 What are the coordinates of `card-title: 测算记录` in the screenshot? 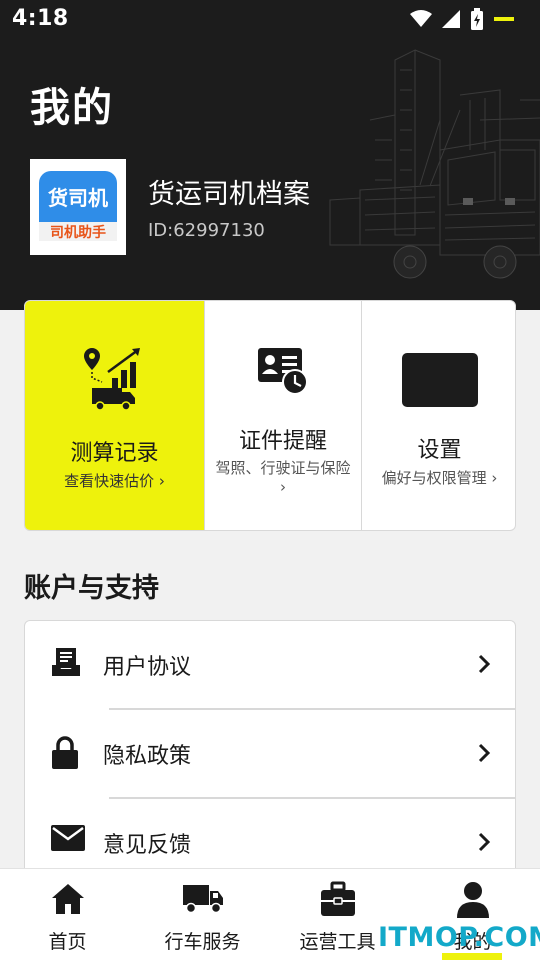 It's located at (114, 453).